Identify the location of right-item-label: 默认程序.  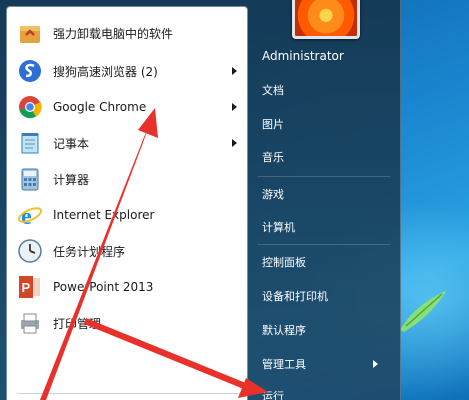
(284, 330).